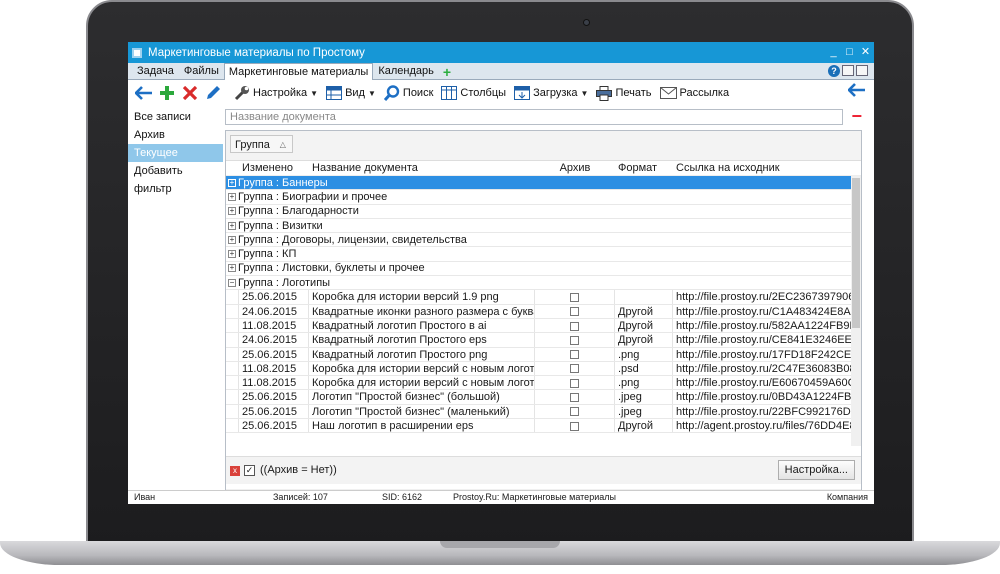 This screenshot has width=1000, height=574. I want to click on cell-format: .jpeg, so click(644, 397).